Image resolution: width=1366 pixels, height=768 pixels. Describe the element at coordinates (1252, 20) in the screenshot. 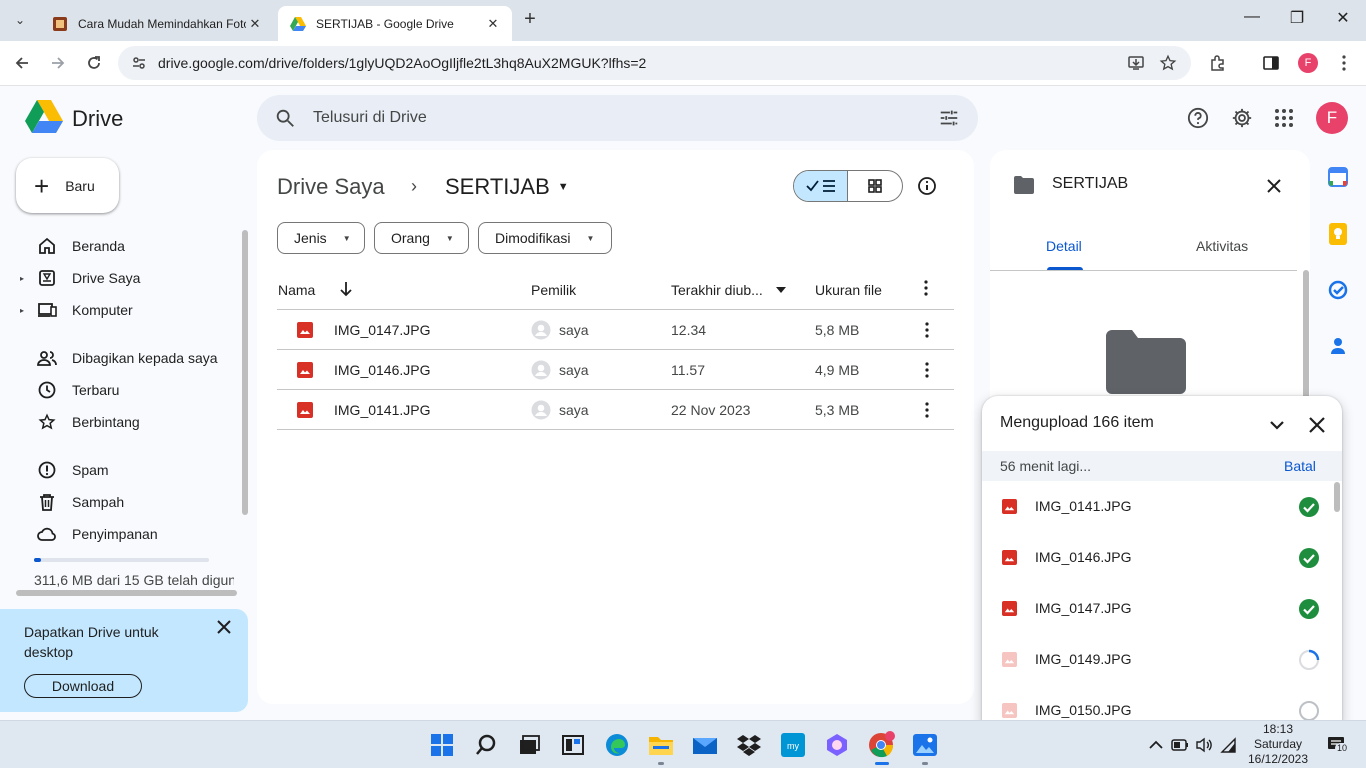

I see `minimize-icon: —` at that location.